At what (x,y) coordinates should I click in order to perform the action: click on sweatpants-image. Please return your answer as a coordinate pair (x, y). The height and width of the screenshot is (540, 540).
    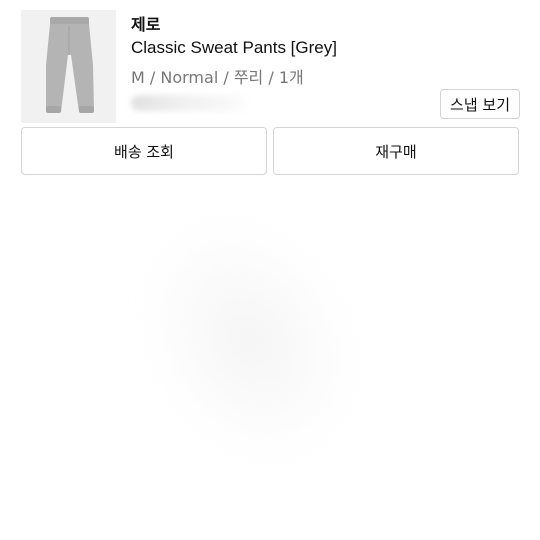
    Looking at the image, I should click on (68, 66).